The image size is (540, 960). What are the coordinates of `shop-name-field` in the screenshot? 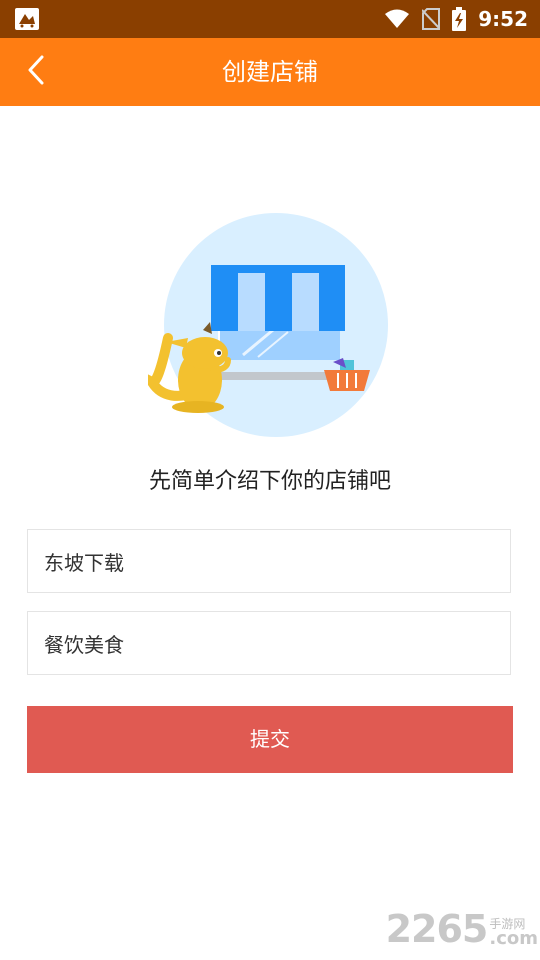 It's located at (269, 561).